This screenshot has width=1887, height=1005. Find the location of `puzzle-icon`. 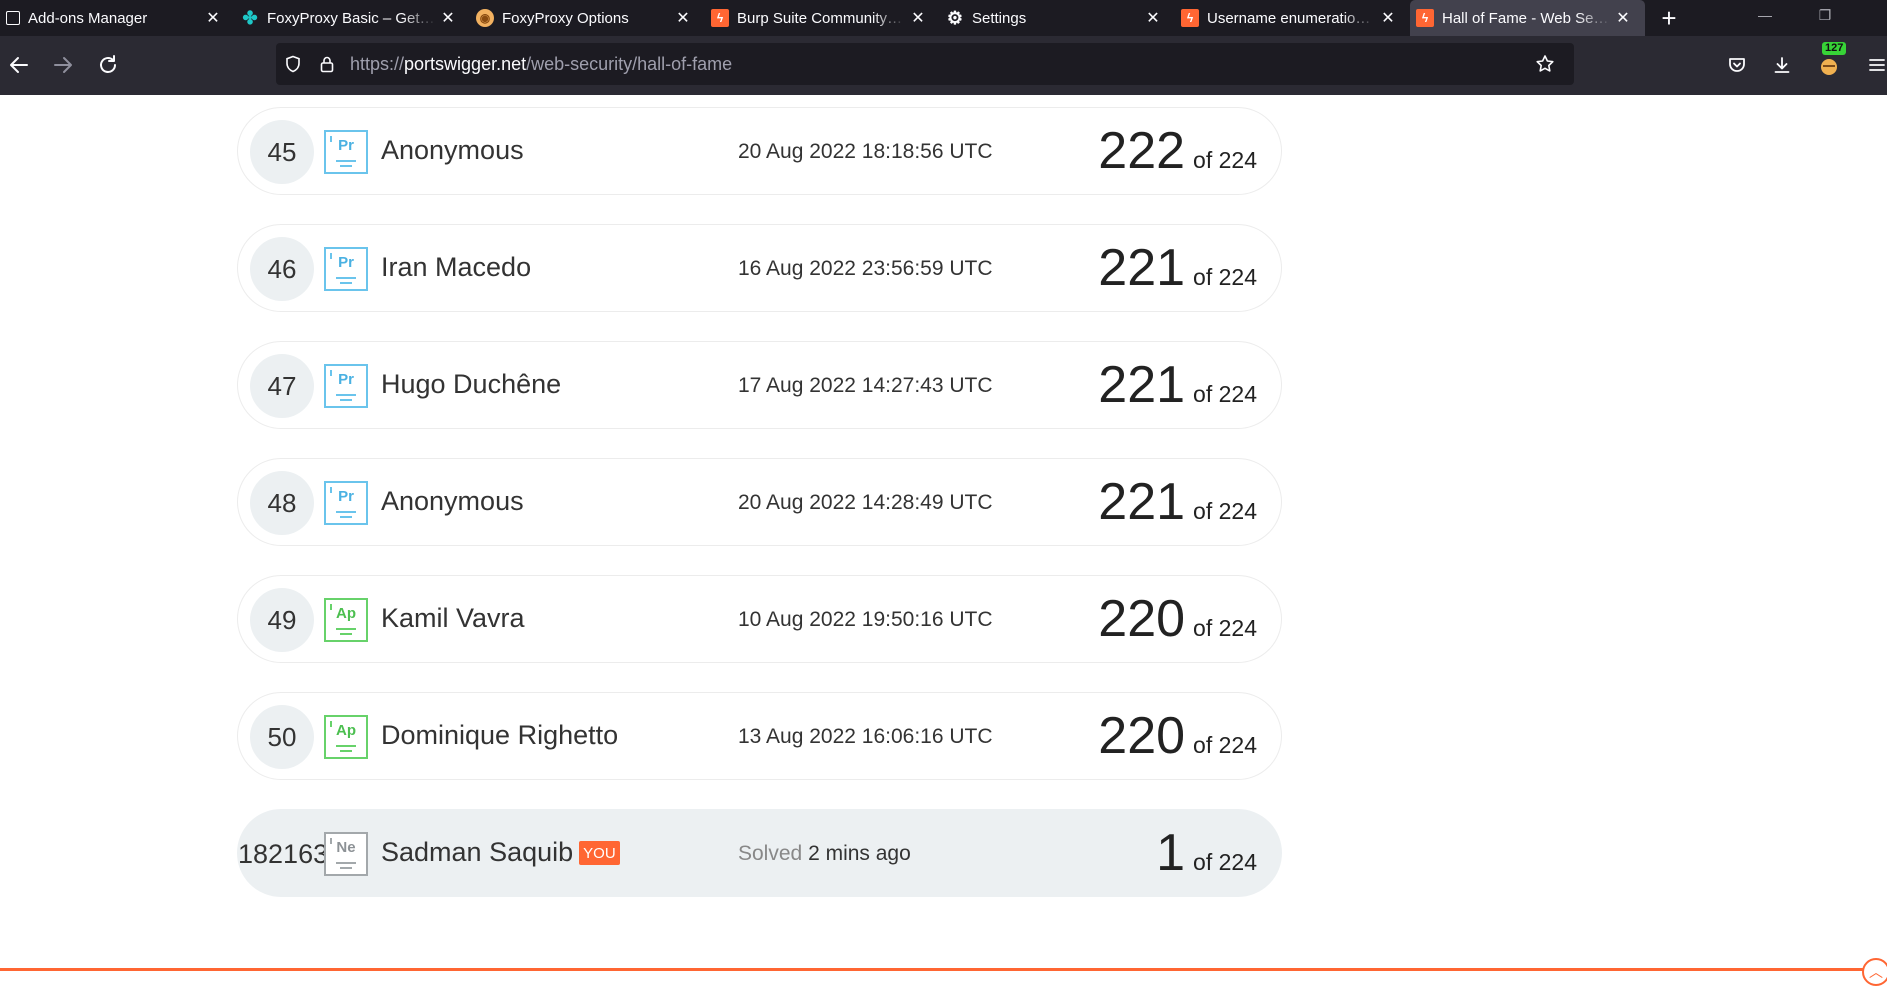

puzzle-icon is located at coordinates (13, 18).